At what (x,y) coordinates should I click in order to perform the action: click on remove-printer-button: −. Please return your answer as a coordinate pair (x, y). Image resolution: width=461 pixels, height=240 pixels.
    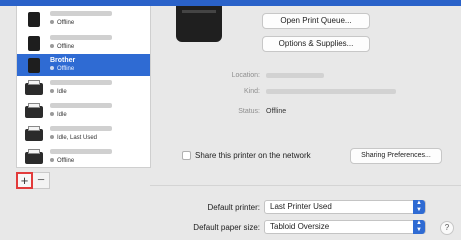
    Looking at the image, I should click on (41, 180).